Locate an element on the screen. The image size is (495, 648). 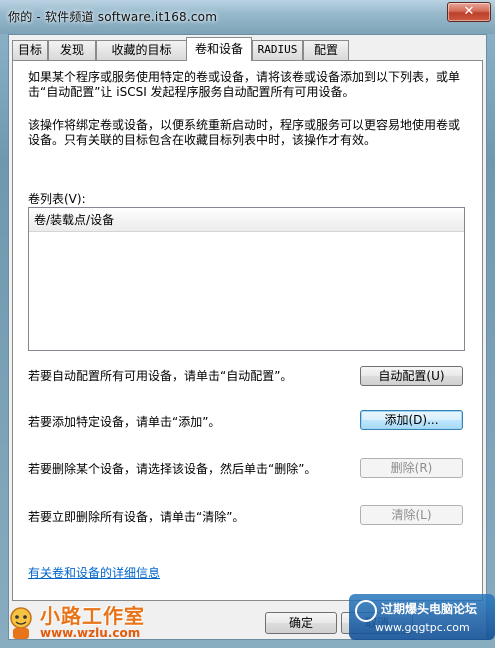
tab-favorite-targets: 收藏的目标 is located at coordinates (141, 50).